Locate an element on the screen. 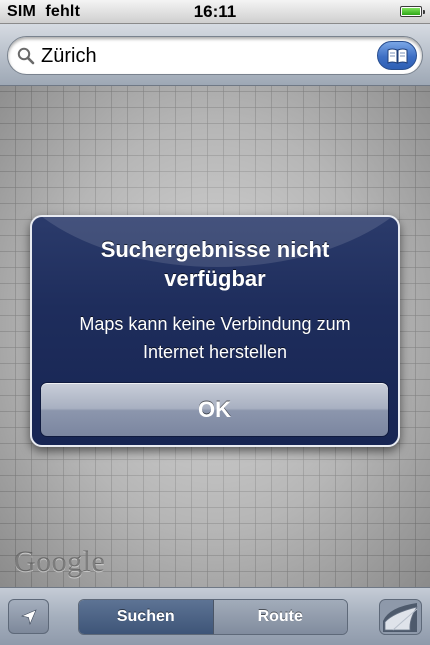 This screenshot has width=430, height=645. segment-search: Suchen is located at coordinates (146, 617).